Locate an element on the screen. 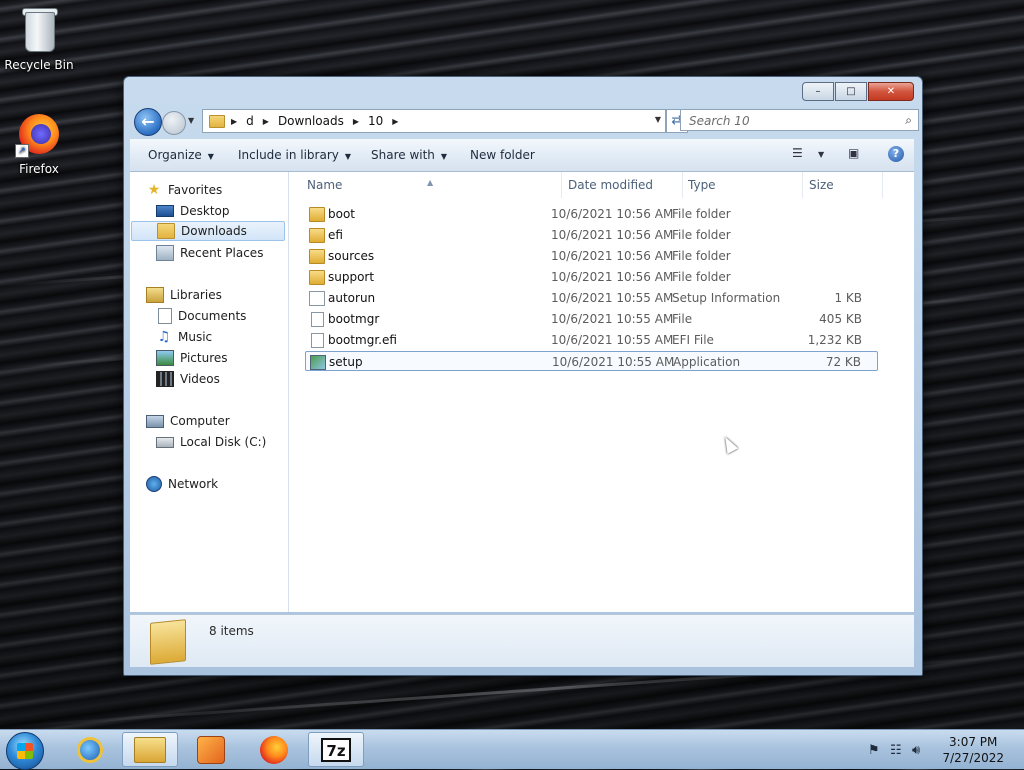 This screenshot has width=1024, height=770. address-bar: ▶ d ▶ Downloads ▶ 10 ▶ ▼ is located at coordinates (434, 121).